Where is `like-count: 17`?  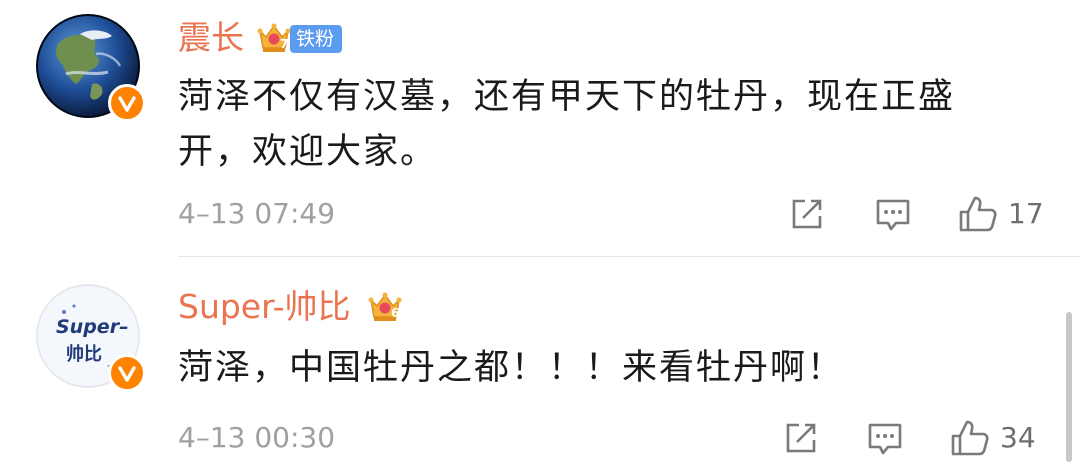 like-count: 17 is located at coordinates (1026, 213).